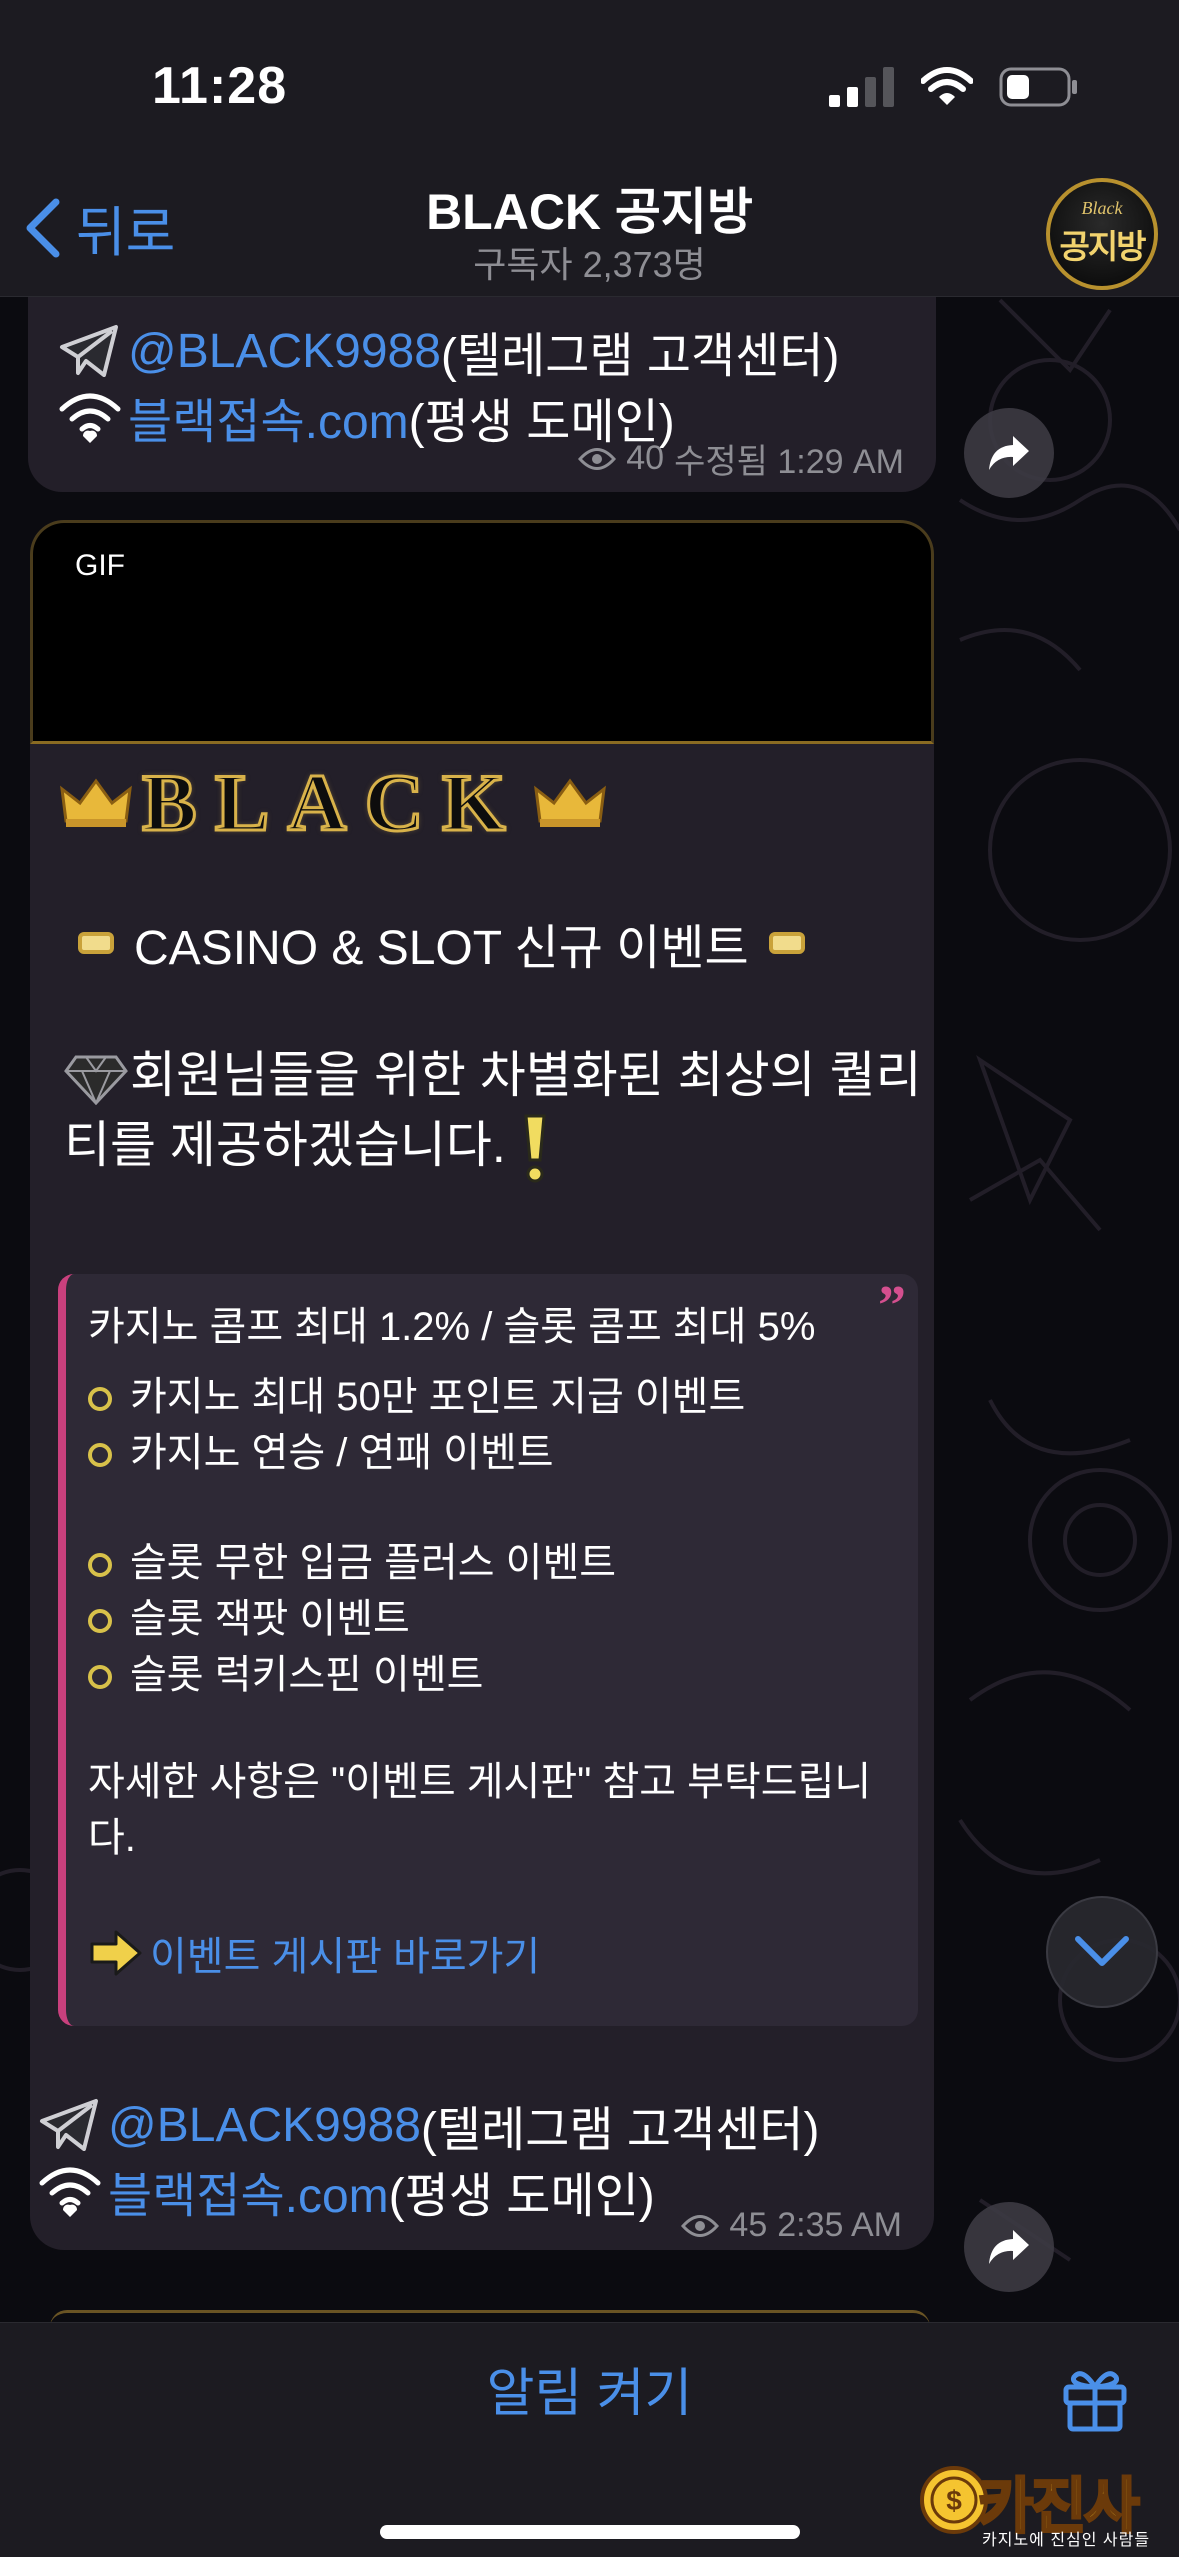  I want to click on status-icons, so click(954, 87).